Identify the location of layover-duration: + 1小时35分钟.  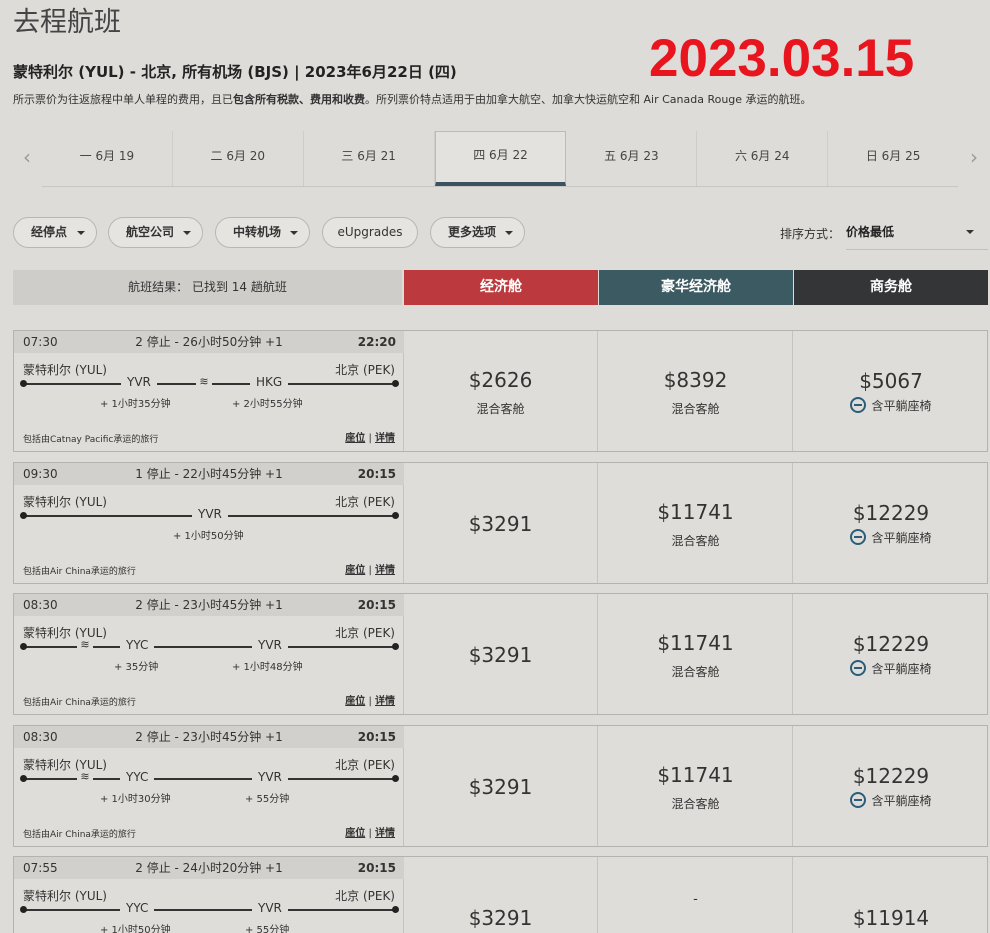
(135, 404).